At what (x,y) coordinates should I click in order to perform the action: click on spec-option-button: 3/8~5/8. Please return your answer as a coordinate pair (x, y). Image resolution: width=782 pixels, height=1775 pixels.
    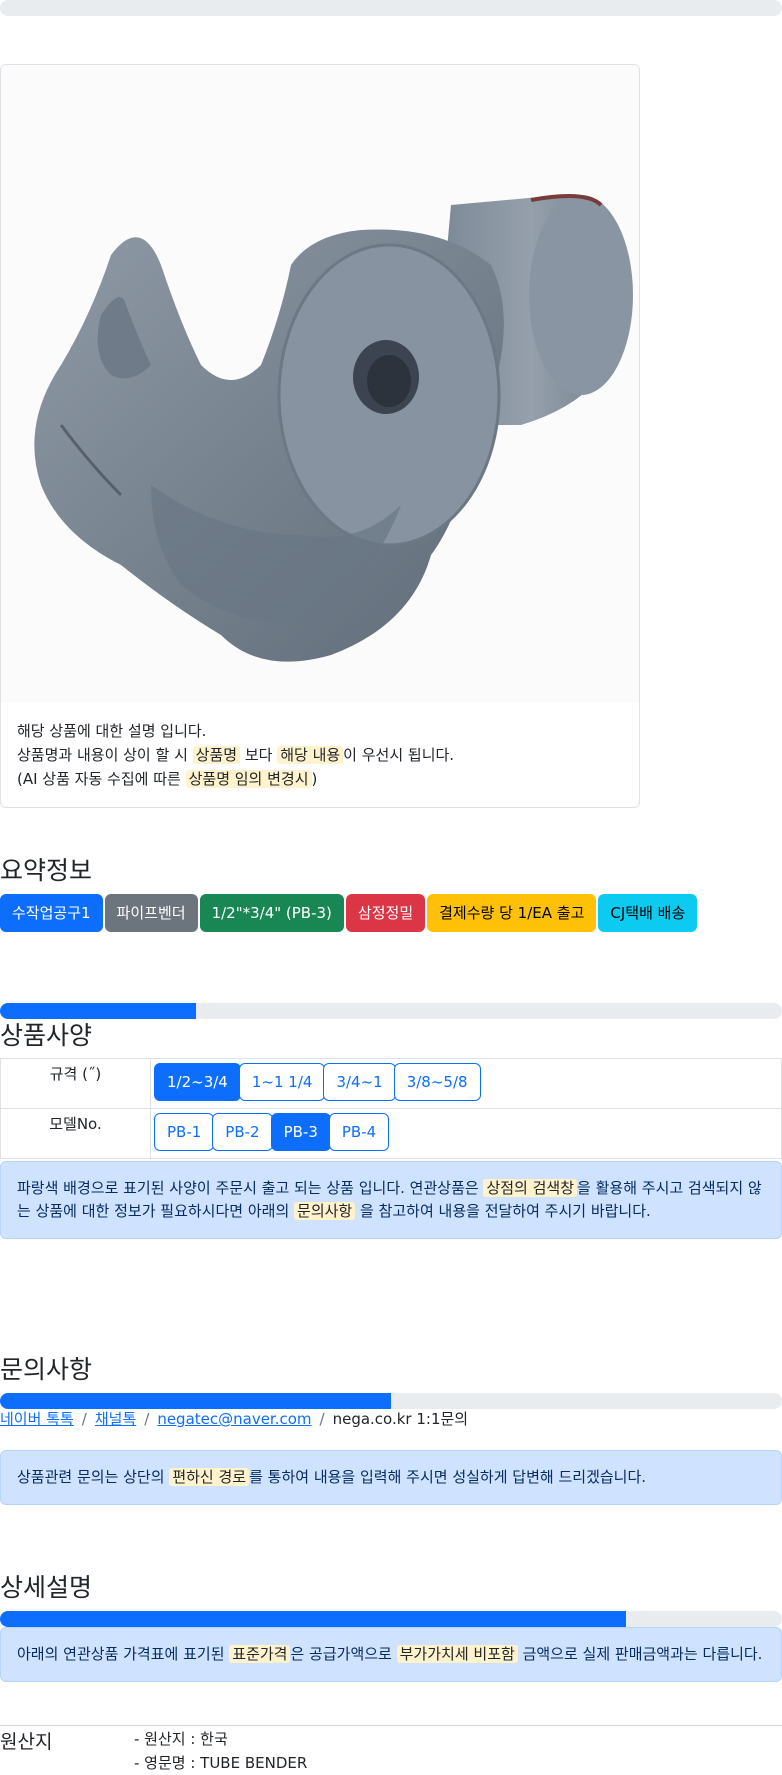
    Looking at the image, I should click on (437, 1082).